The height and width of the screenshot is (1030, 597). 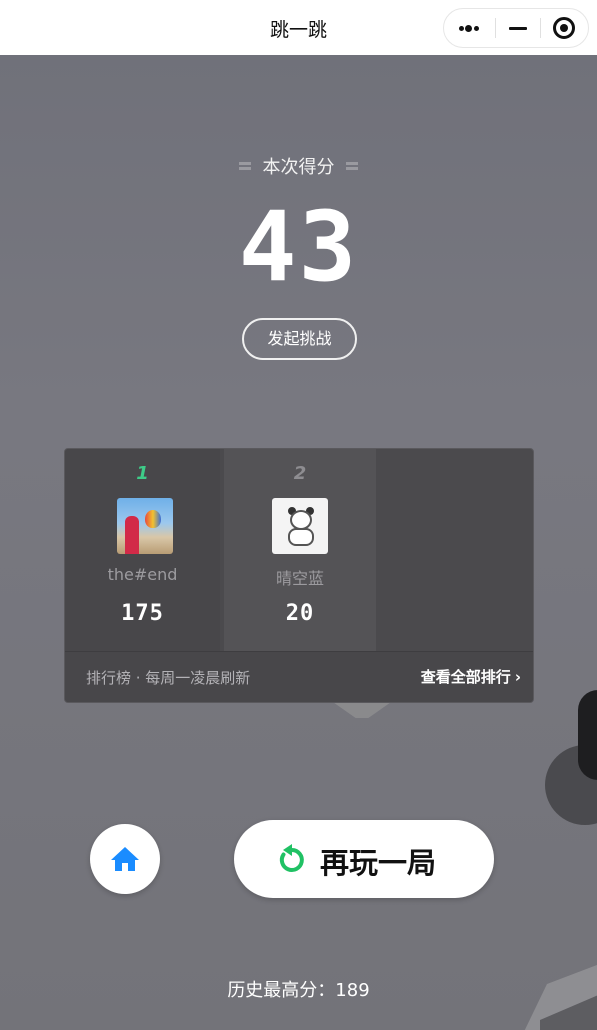 I want to click on target-close-icon-core, so click(x=564, y=28).